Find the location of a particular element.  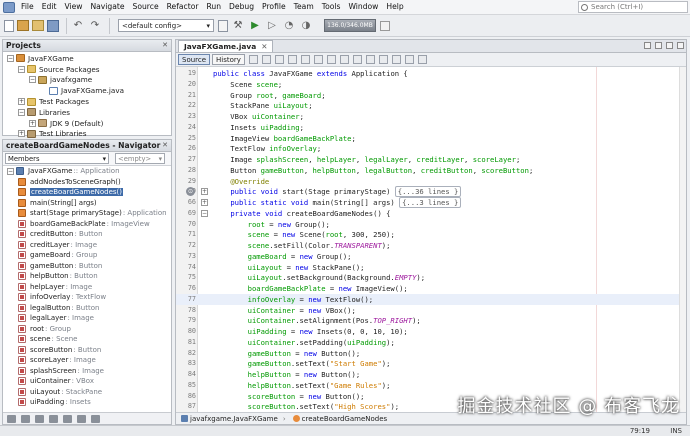

tree-node: − JavaFXGame is located at coordinates (87, 58).